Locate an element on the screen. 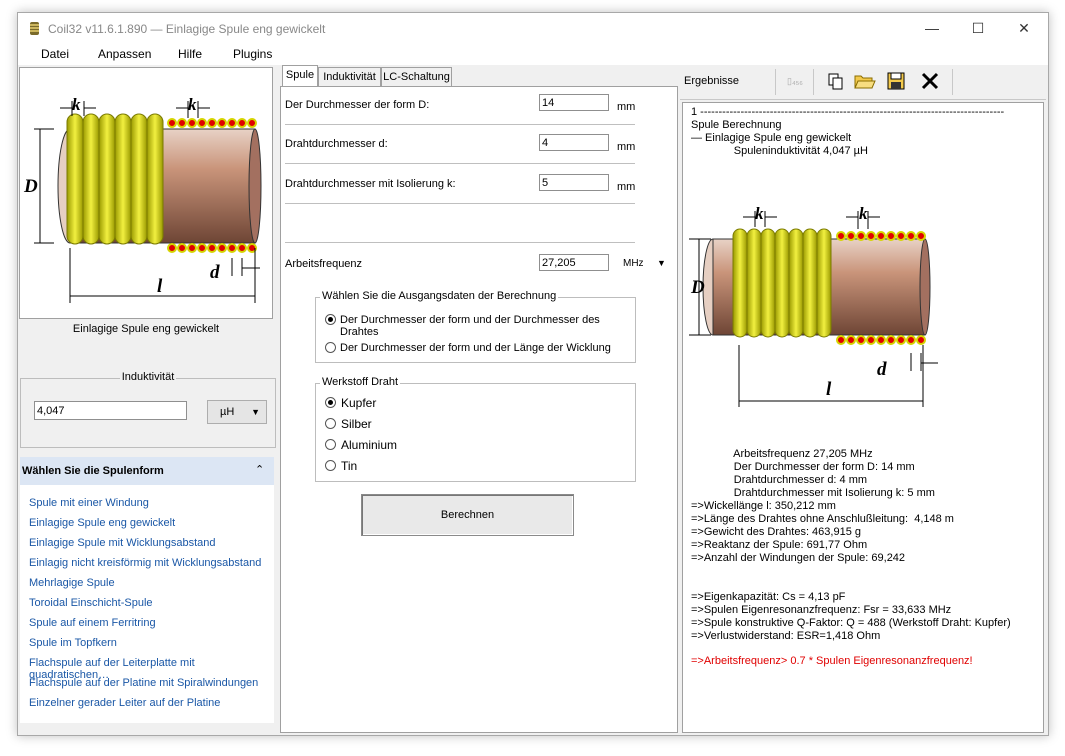 This screenshot has width=1065, height=756. result-label-k-left: k is located at coordinates (759, 213).